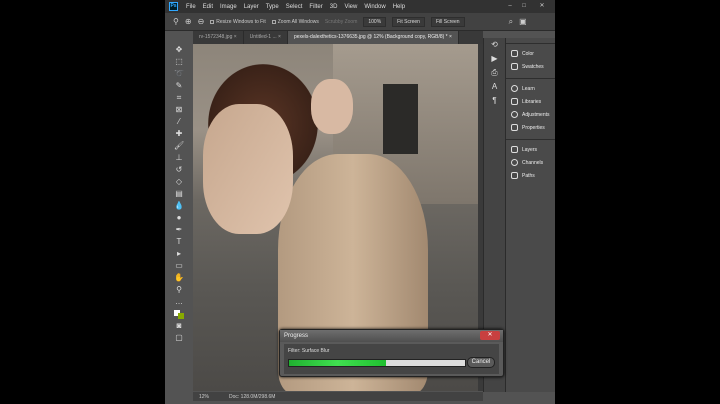  I want to click on progress-dialog: Progress ✕ Filter: Surface Blur Cancel, so click(391, 353).